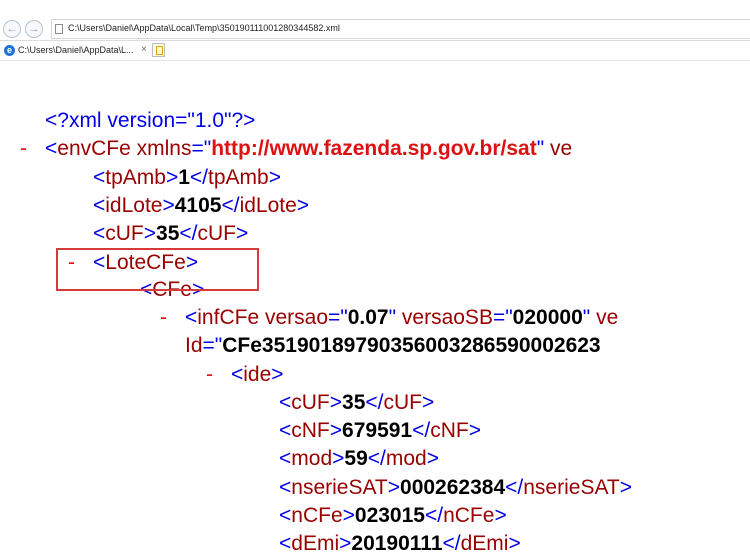 This screenshot has height=558, width=750. I want to click on node-ide: - <ide>, so click(245, 375).